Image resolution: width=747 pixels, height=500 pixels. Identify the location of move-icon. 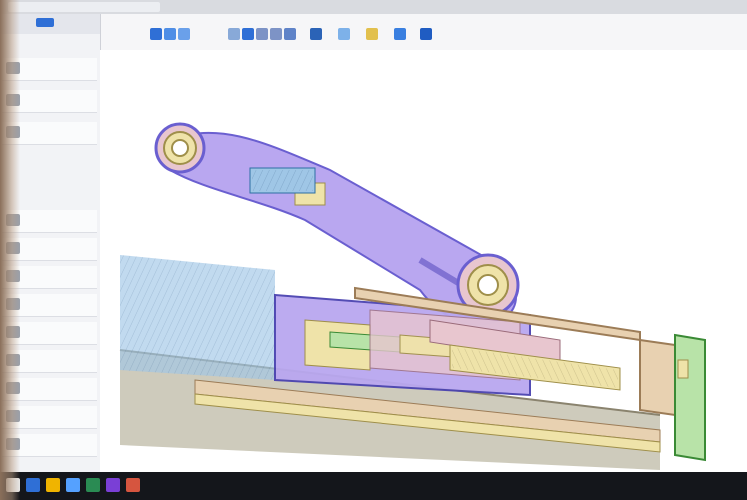
(248, 34).